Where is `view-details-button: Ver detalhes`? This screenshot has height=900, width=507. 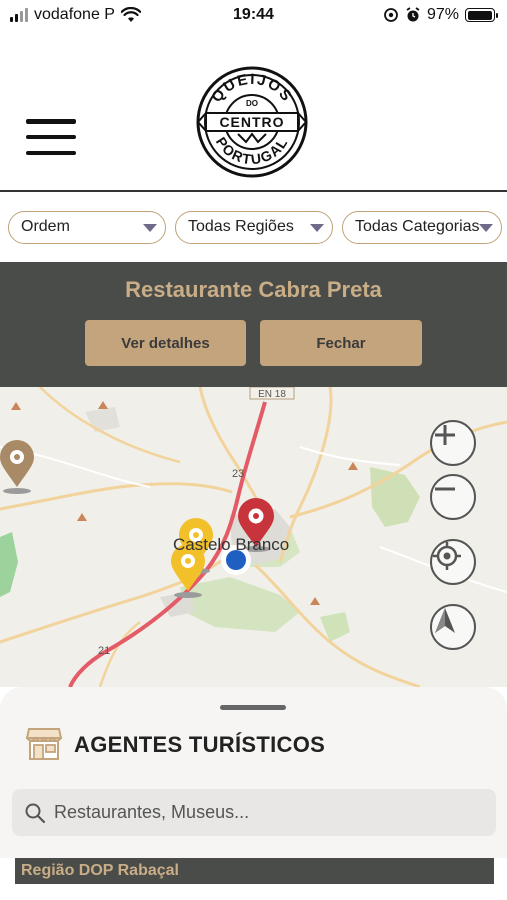
view-details-button: Ver detalhes is located at coordinates (165, 343).